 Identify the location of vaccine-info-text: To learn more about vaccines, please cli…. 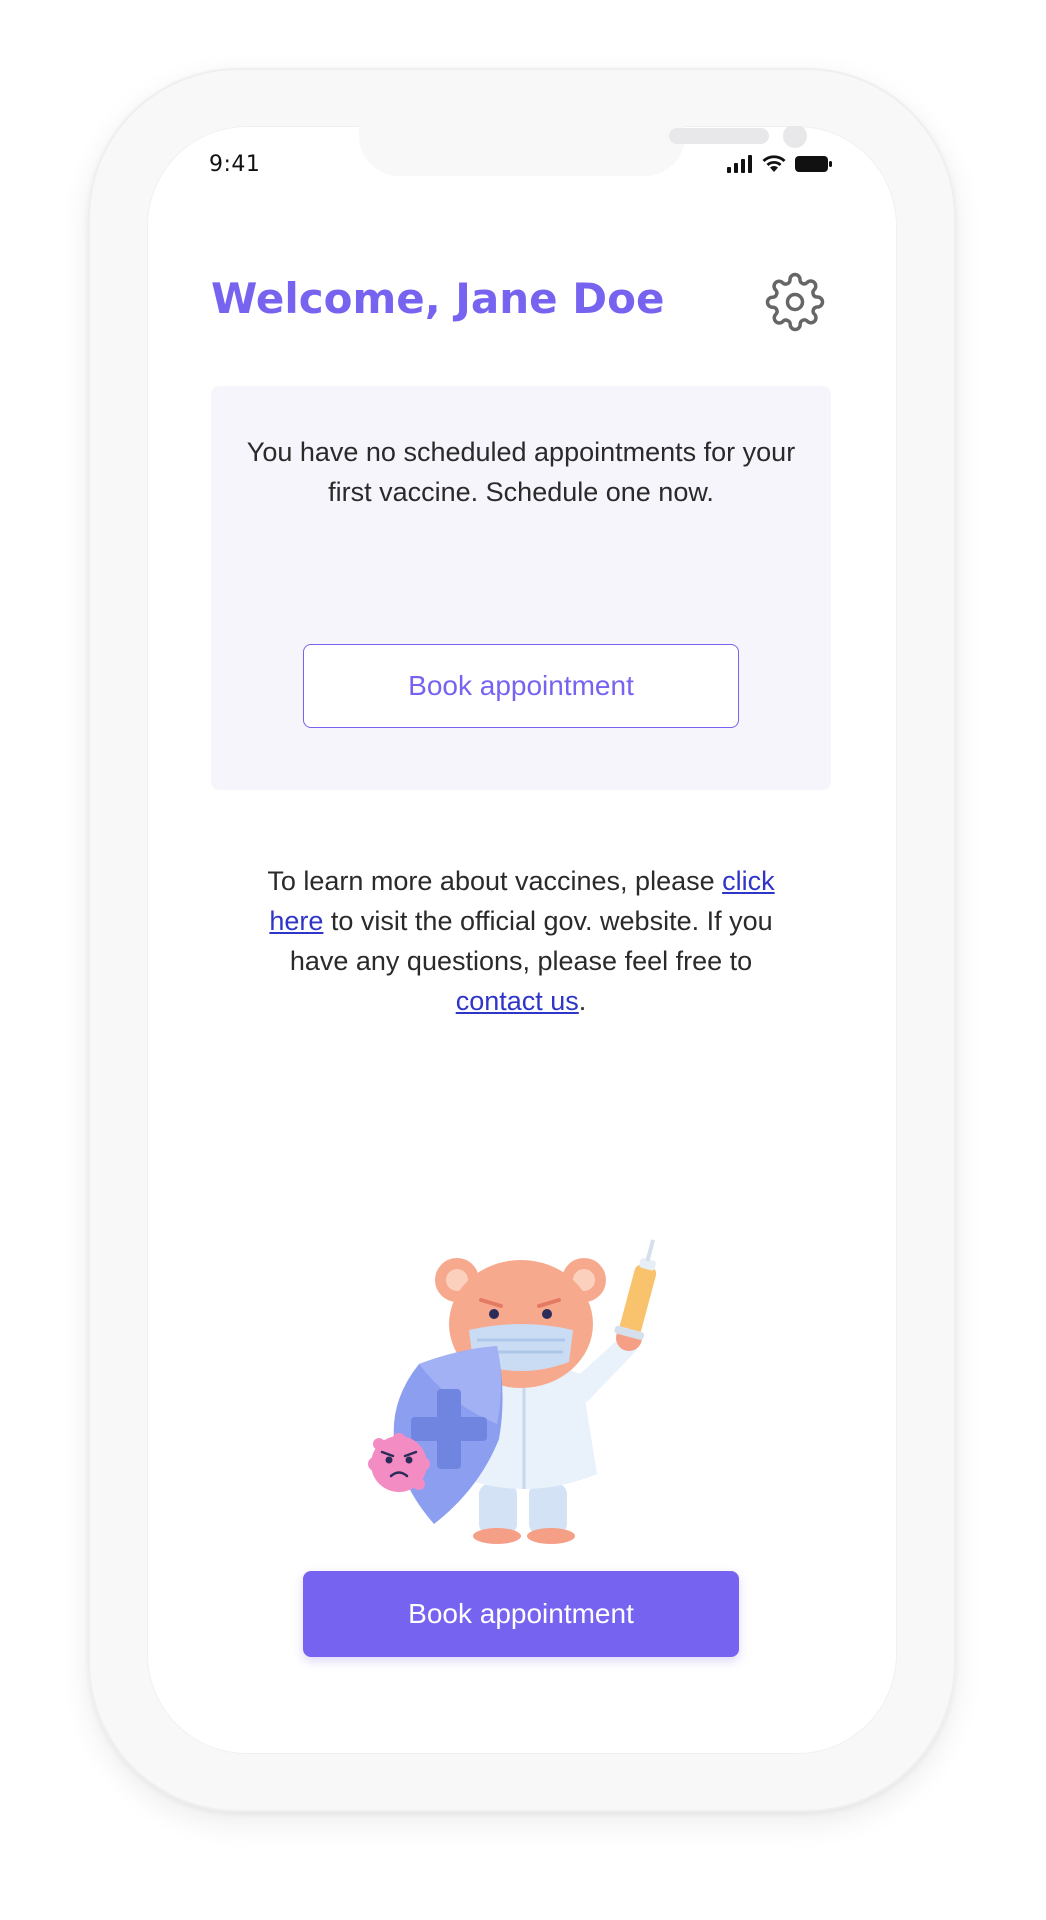
(521, 941).